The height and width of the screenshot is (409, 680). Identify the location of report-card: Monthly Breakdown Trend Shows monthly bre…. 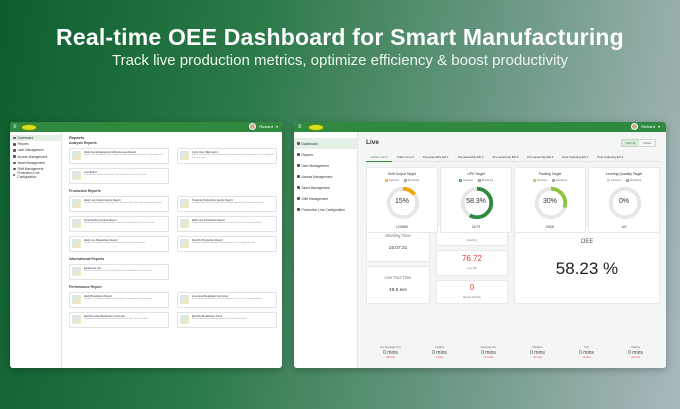
(227, 320).